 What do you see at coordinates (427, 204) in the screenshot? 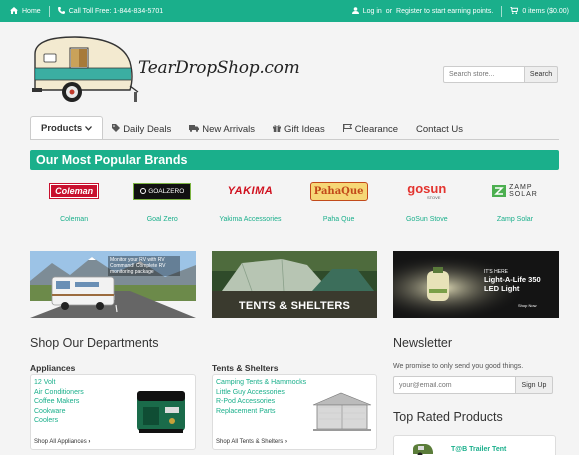
I see `brand-gosun: gosun STOVE GoSun Stove` at bounding box center [427, 204].